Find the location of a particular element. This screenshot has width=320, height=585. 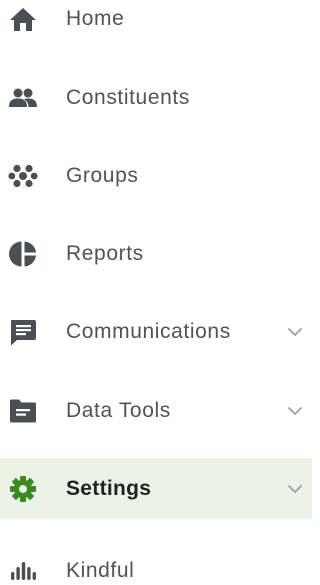

sidebar-item-constituents: Constituents is located at coordinates (156, 98).